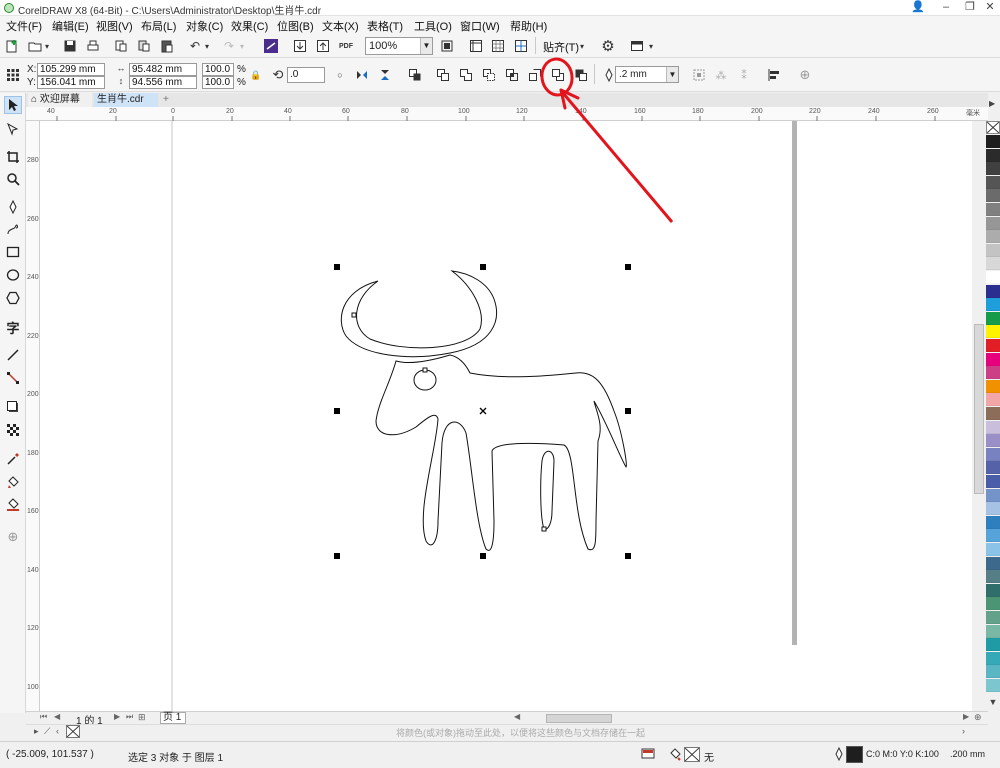 Image resolution: width=1000 pixels, height=768 pixels. What do you see at coordinates (721, 75) in the screenshot?
I see `convert-to-curves-icon: ⁂` at bounding box center [721, 75].